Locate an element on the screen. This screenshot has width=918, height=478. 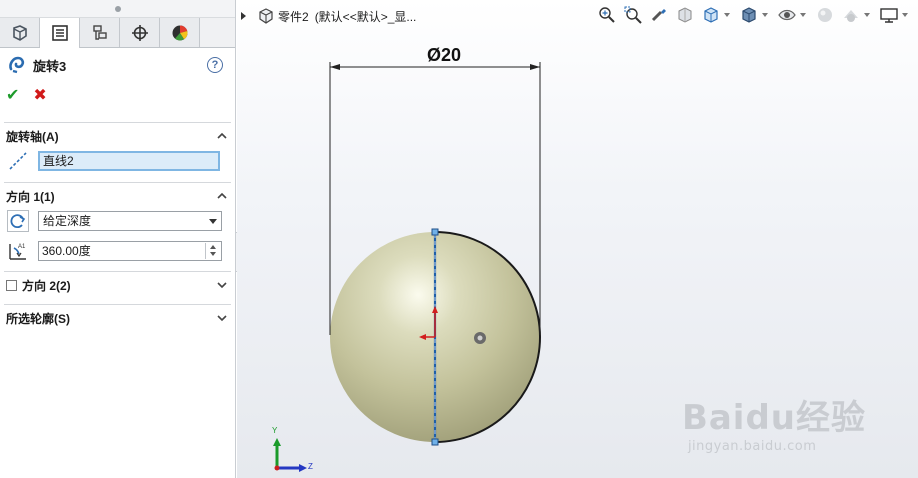
end-condition-row: 给定深度 is located at coordinates (117, 221).